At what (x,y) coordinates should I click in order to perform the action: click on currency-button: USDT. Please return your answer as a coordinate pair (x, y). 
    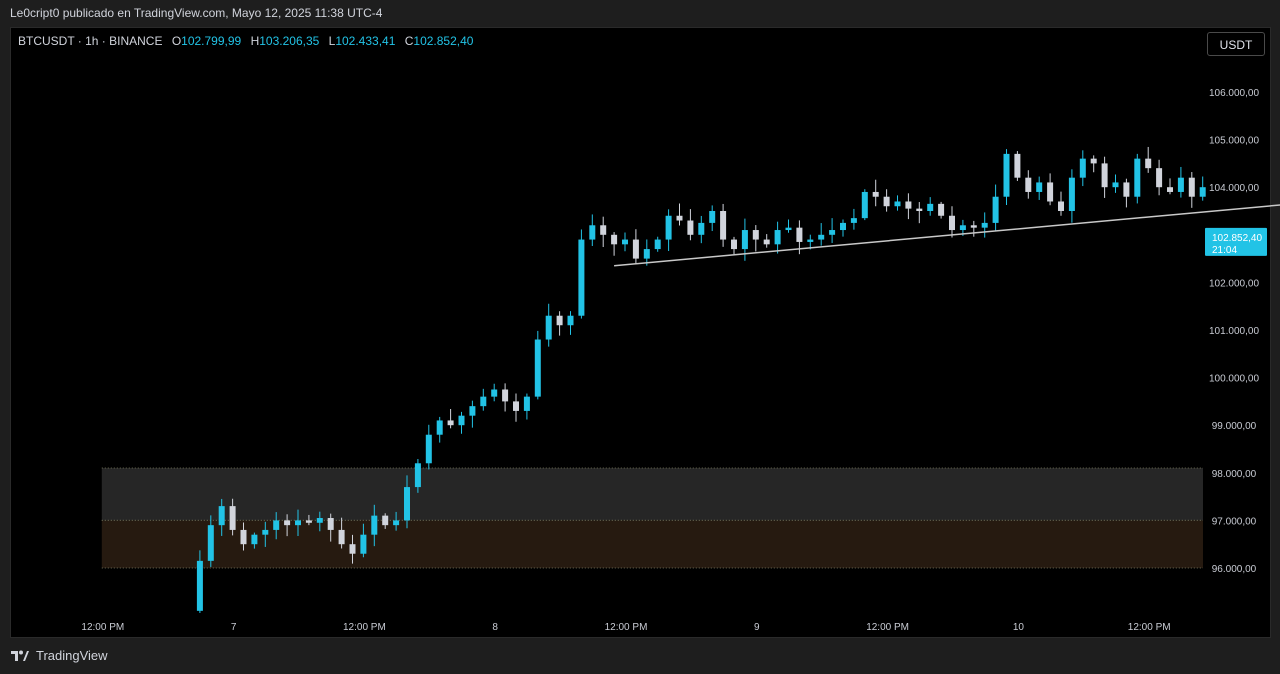
    Looking at the image, I should click on (1236, 44).